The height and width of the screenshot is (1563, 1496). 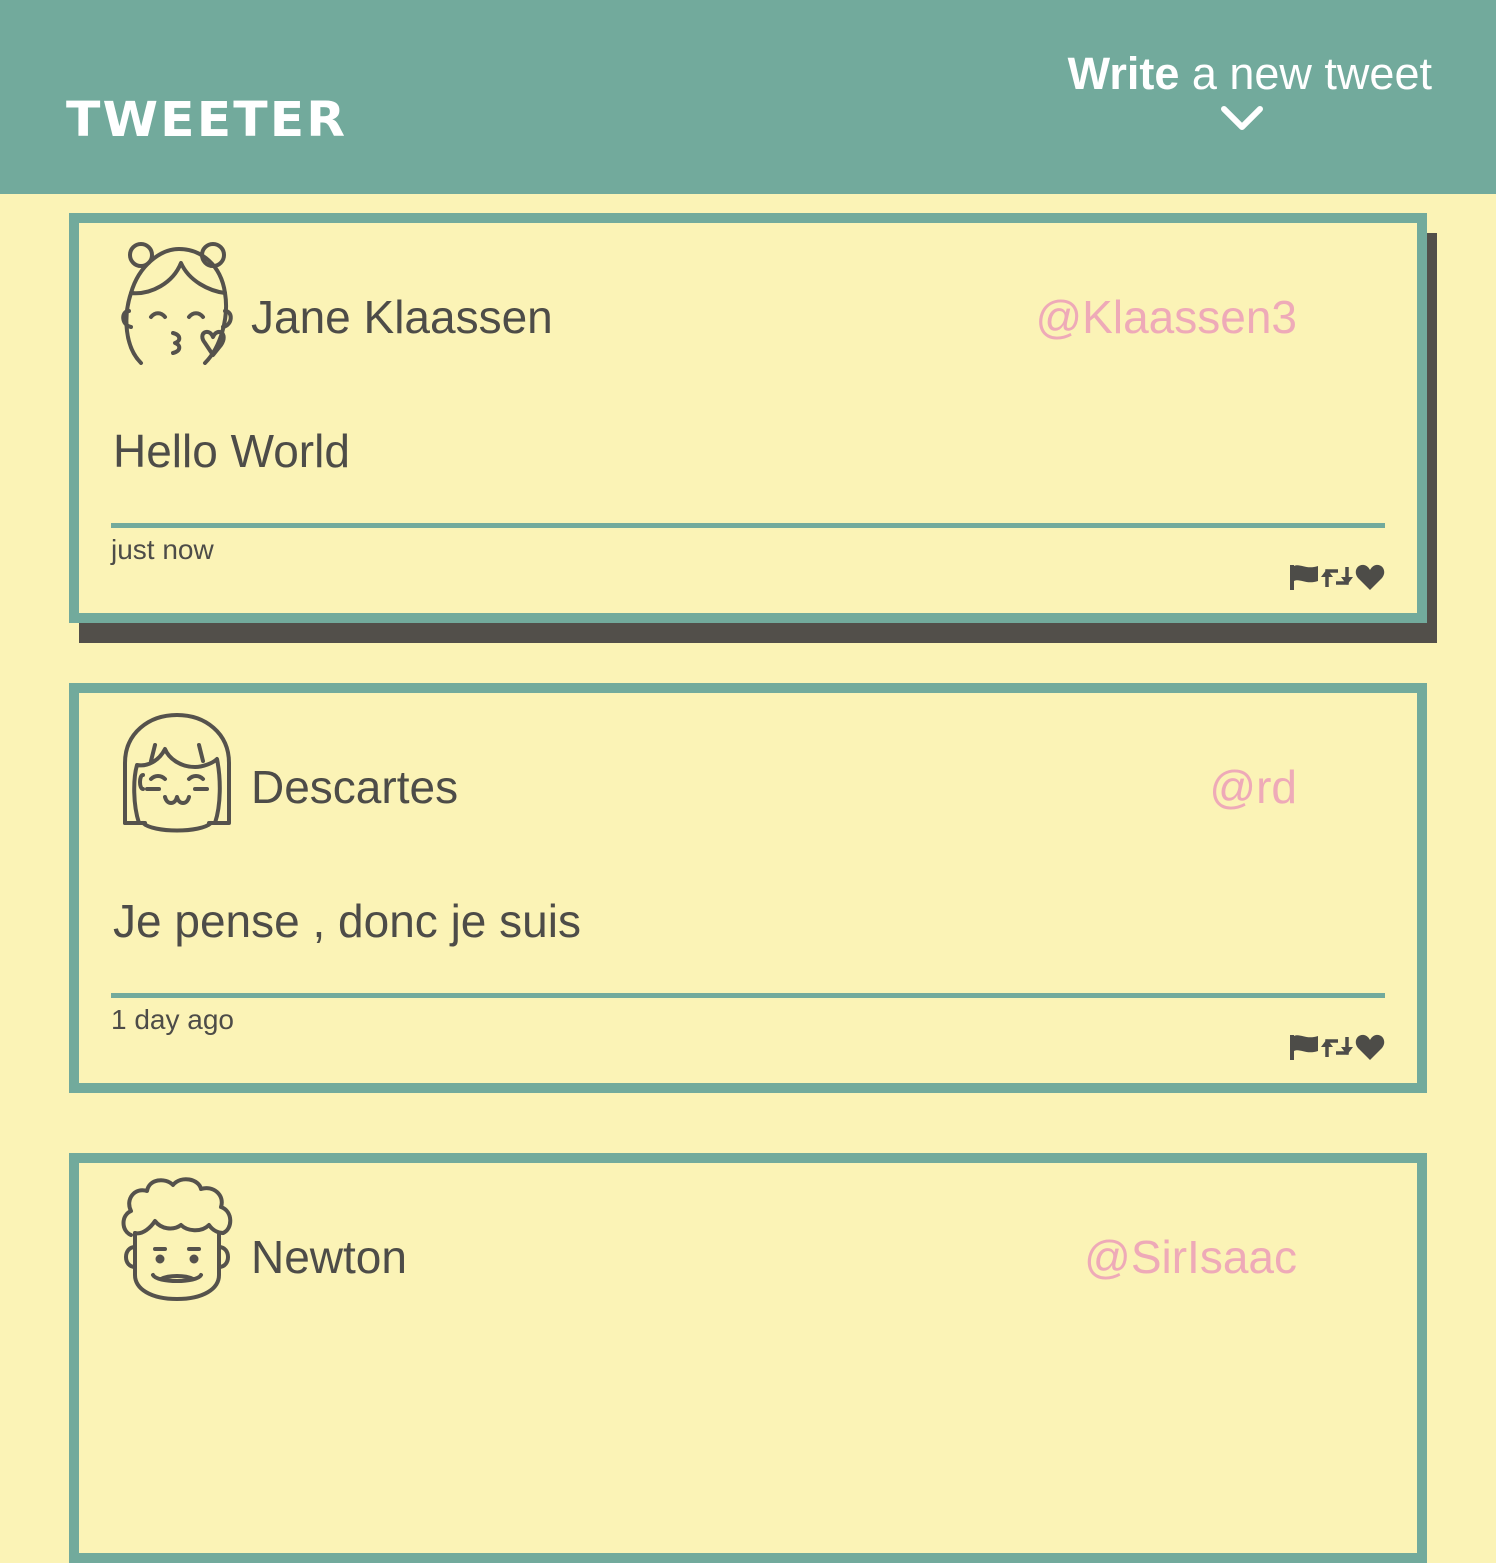 I want to click on smiling-girl-avatar-icon, so click(x=177, y=773).